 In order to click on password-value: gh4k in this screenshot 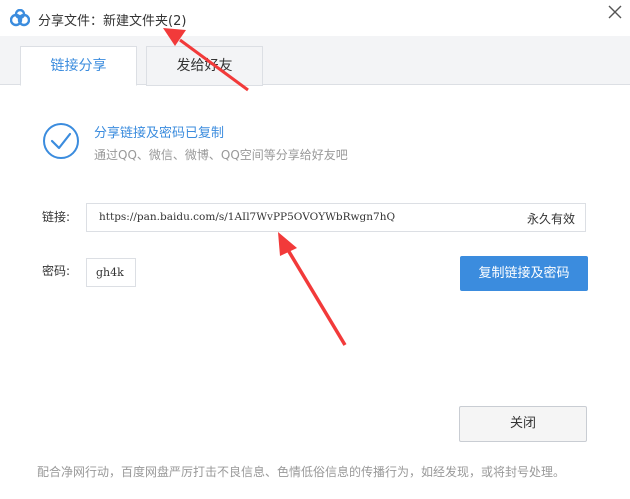, I will do `click(110, 272)`.